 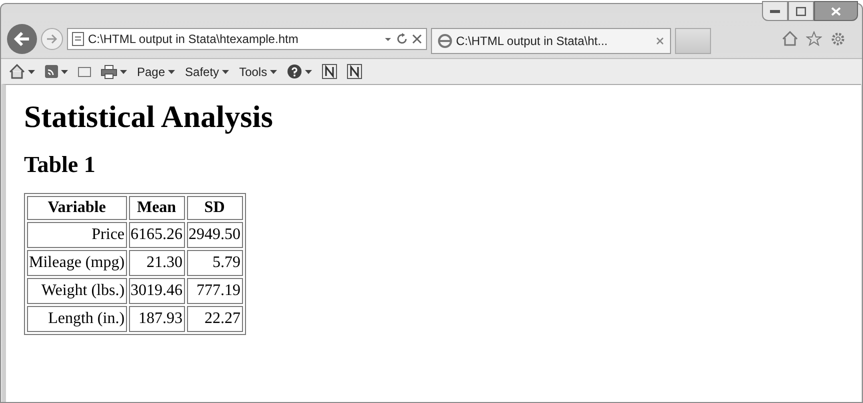 I want to click on back-arrow-icon, so click(x=22, y=39).